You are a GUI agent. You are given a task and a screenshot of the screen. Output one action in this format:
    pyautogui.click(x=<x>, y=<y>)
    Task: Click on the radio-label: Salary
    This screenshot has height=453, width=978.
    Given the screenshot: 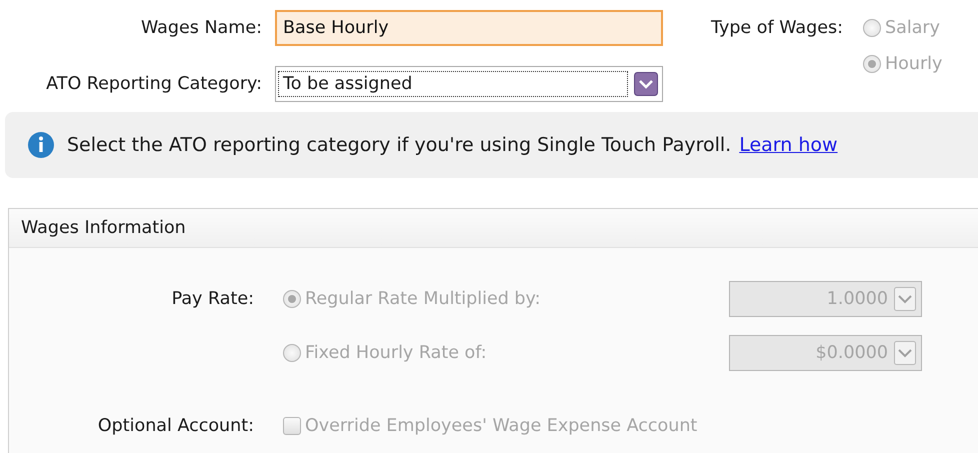 What is the action you would take?
    pyautogui.click(x=912, y=28)
    